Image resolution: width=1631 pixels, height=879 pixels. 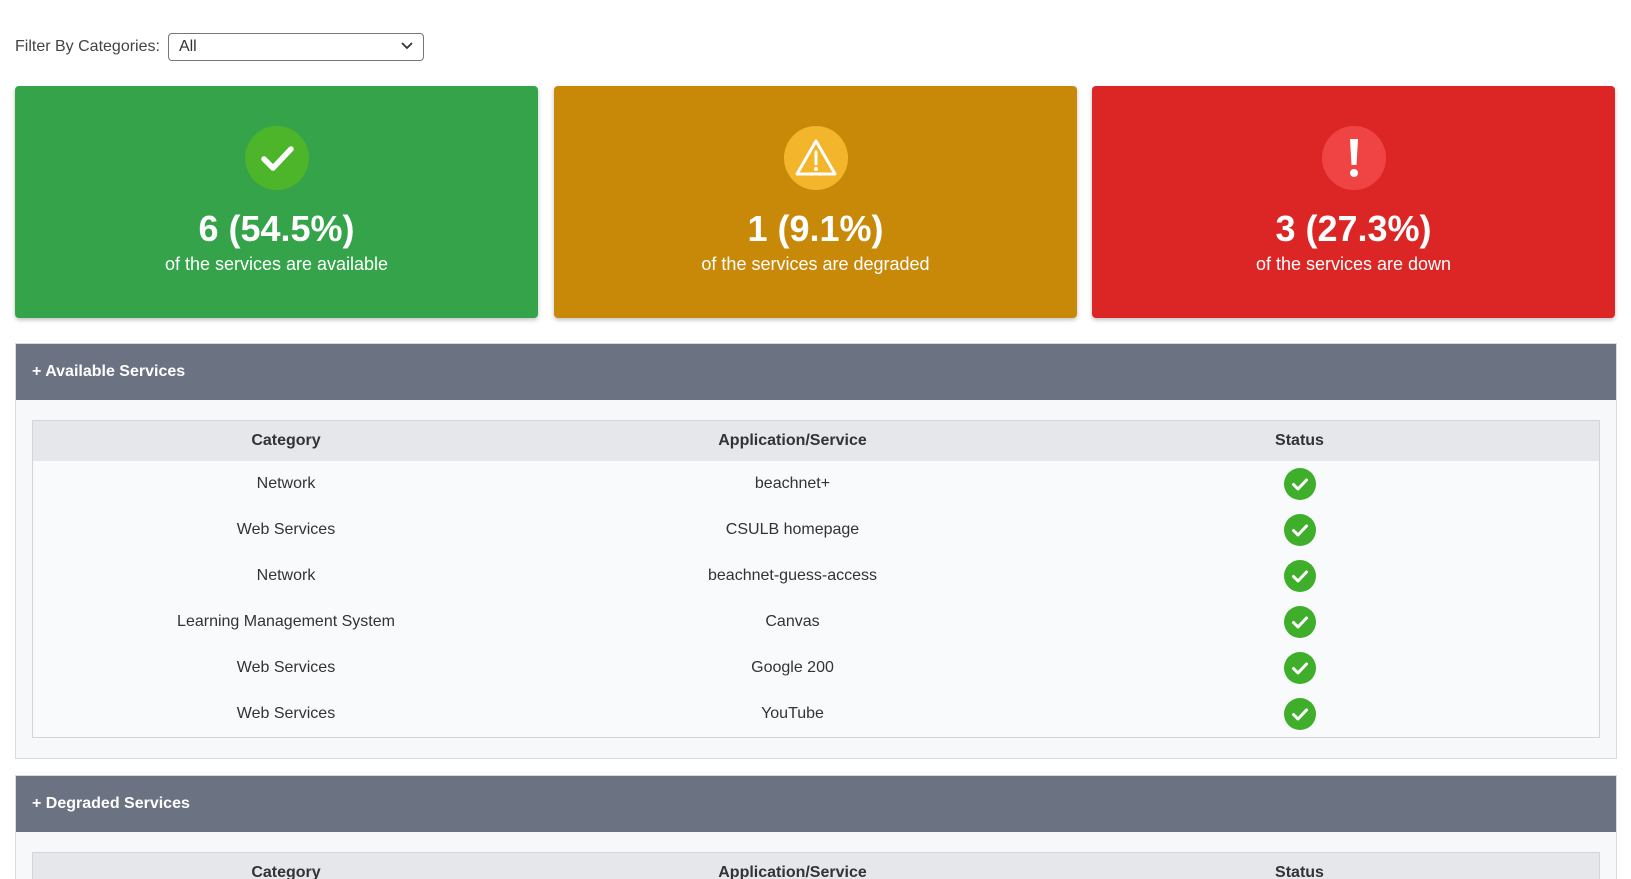 What do you see at coordinates (792, 667) in the screenshot?
I see `row-service: Google 200` at bounding box center [792, 667].